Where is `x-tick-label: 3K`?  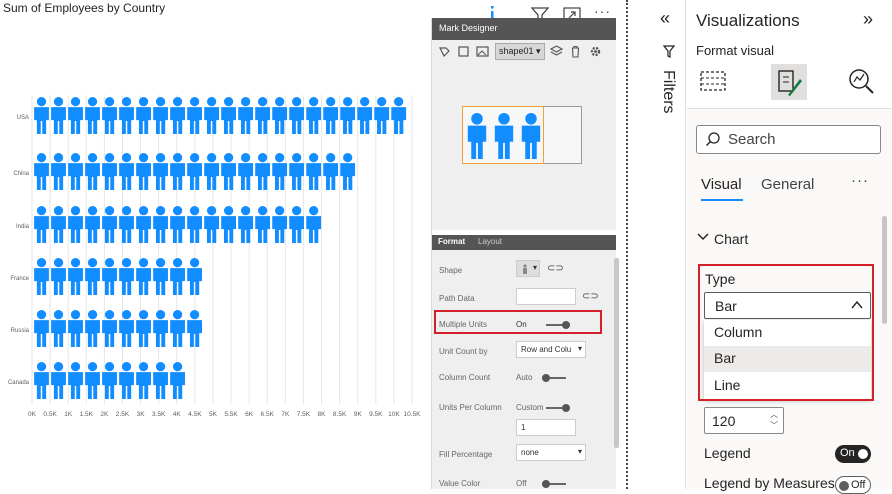
x-tick-label: 3K is located at coordinates (141, 414).